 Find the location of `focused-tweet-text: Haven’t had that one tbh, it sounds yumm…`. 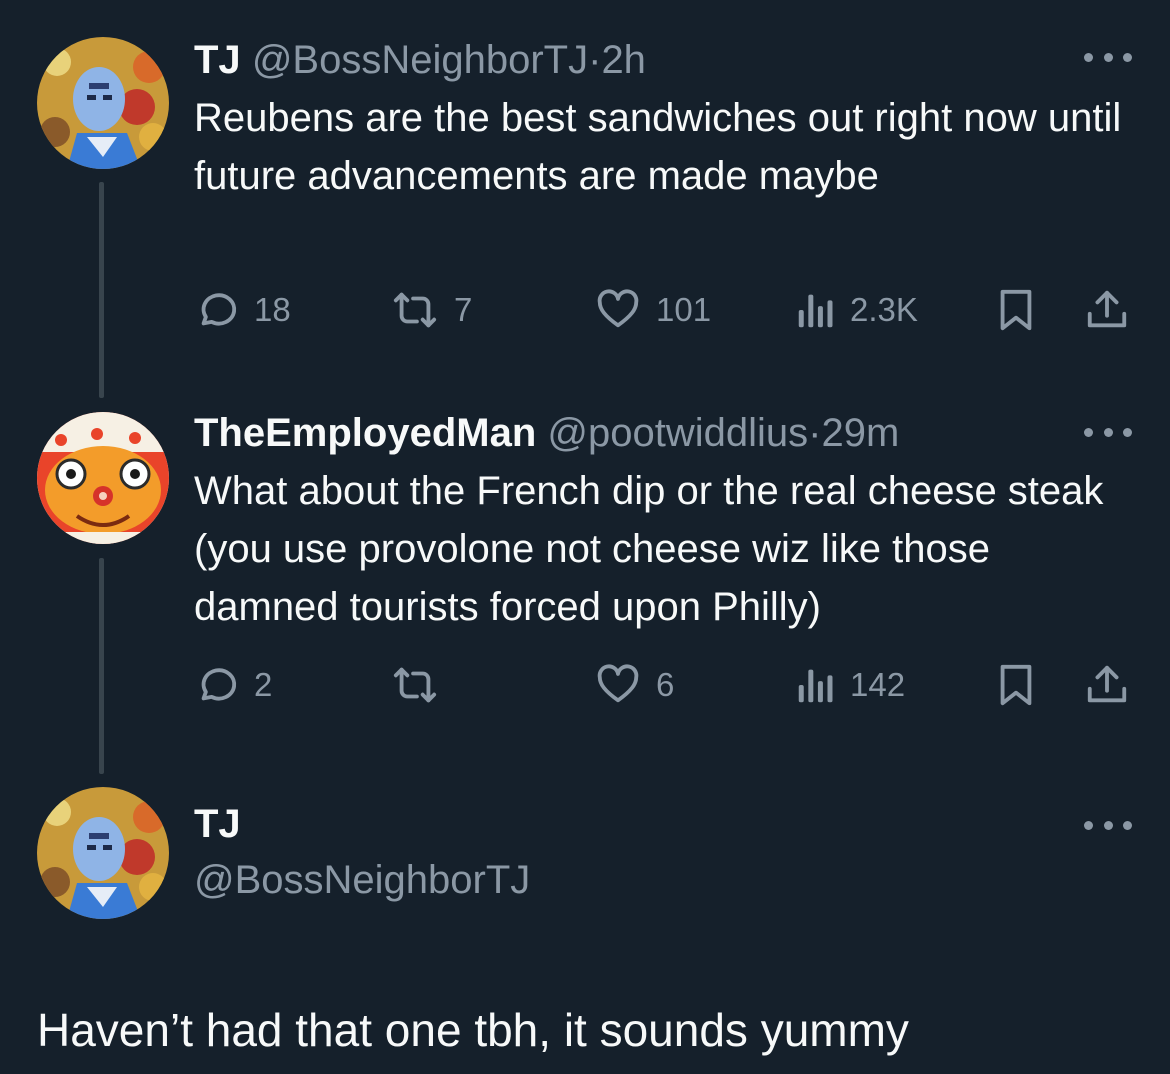

focused-tweet-text: Haven’t had that one tbh, it sounds yumm… is located at coordinates (473, 1030).